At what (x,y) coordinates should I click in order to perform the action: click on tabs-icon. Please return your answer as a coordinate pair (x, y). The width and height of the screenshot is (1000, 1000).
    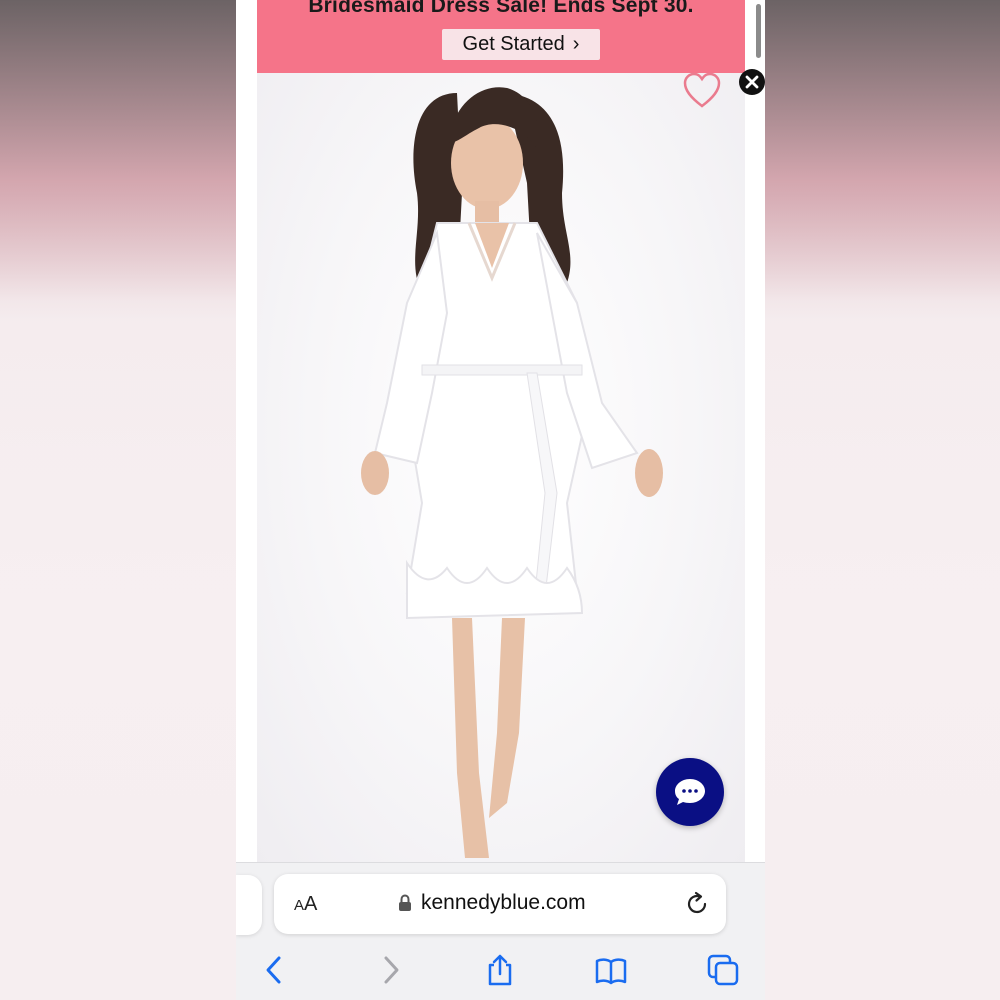
    Looking at the image, I should click on (723, 970).